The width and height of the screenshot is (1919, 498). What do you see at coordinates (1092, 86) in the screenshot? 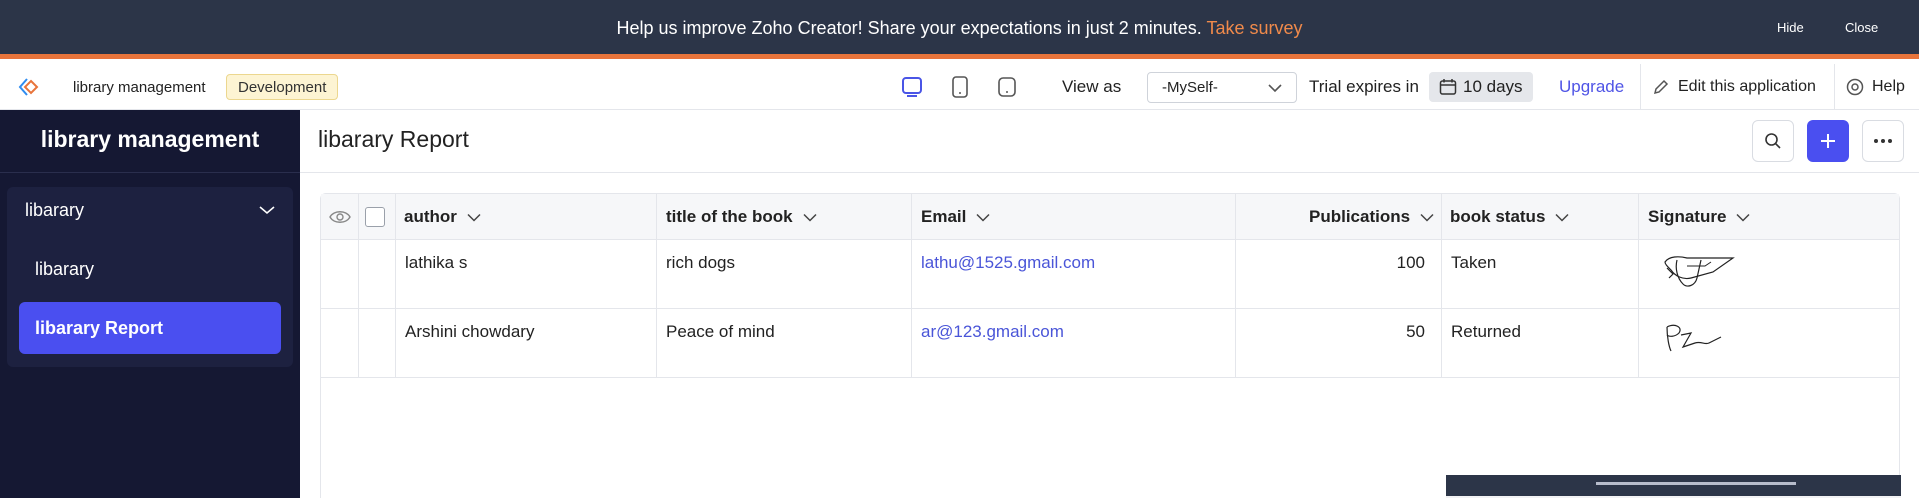
I see `view-as-label: View as` at bounding box center [1092, 86].